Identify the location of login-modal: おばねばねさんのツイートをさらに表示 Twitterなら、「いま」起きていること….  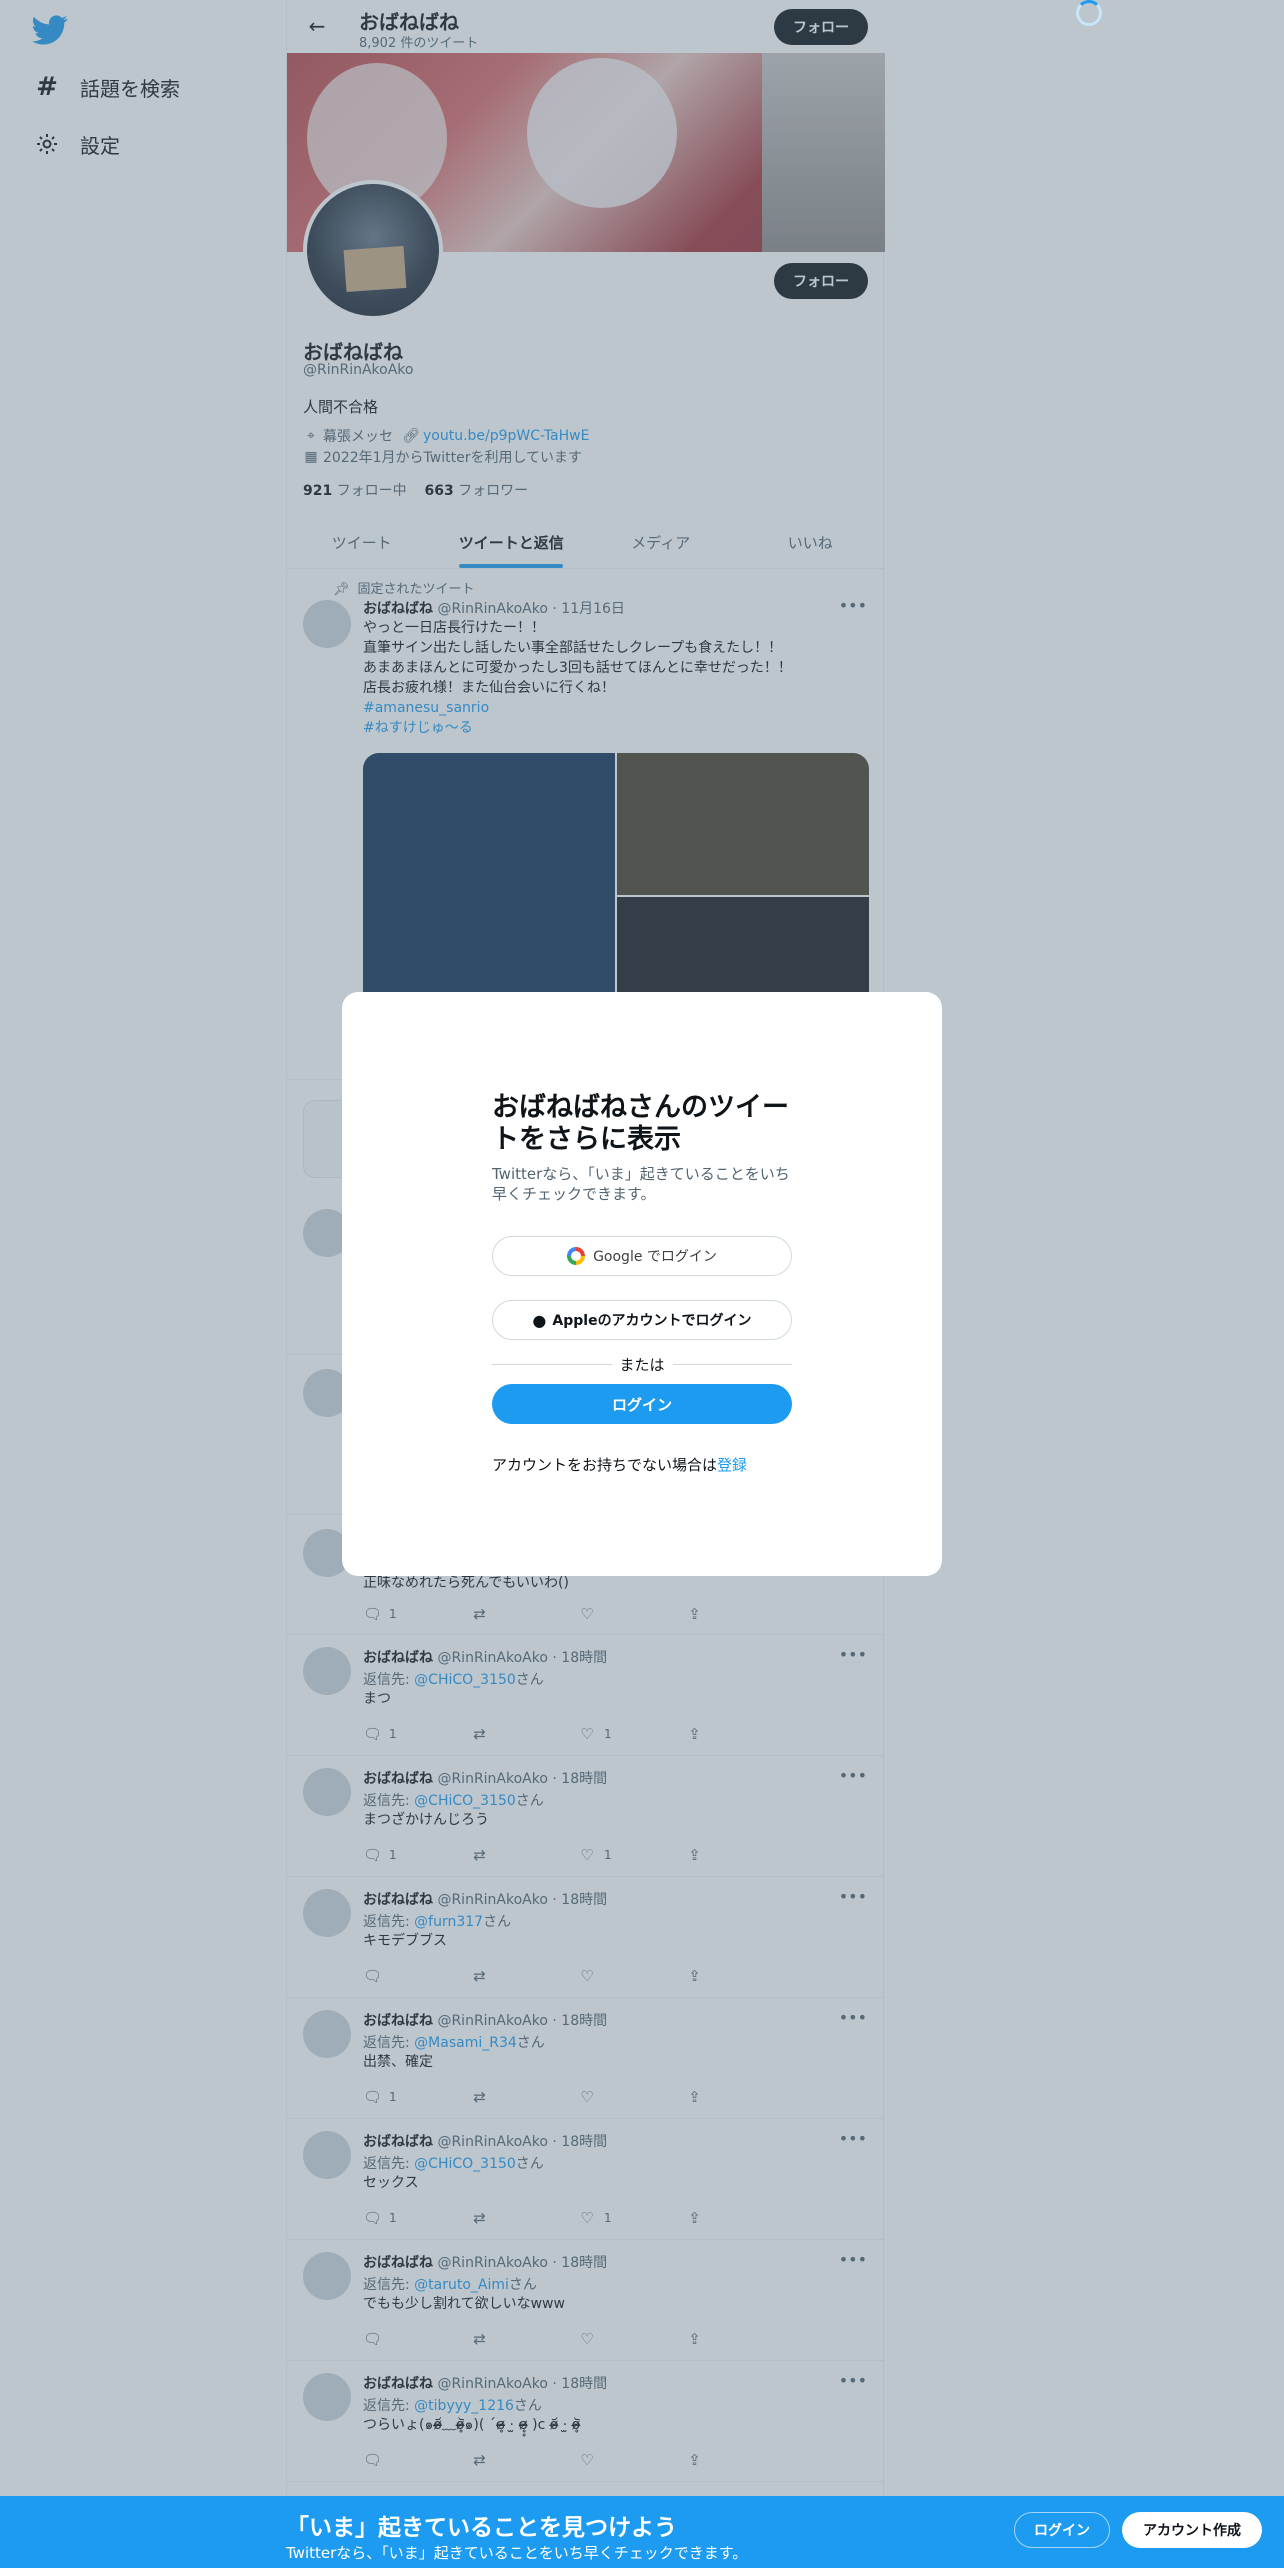
(642, 1284).